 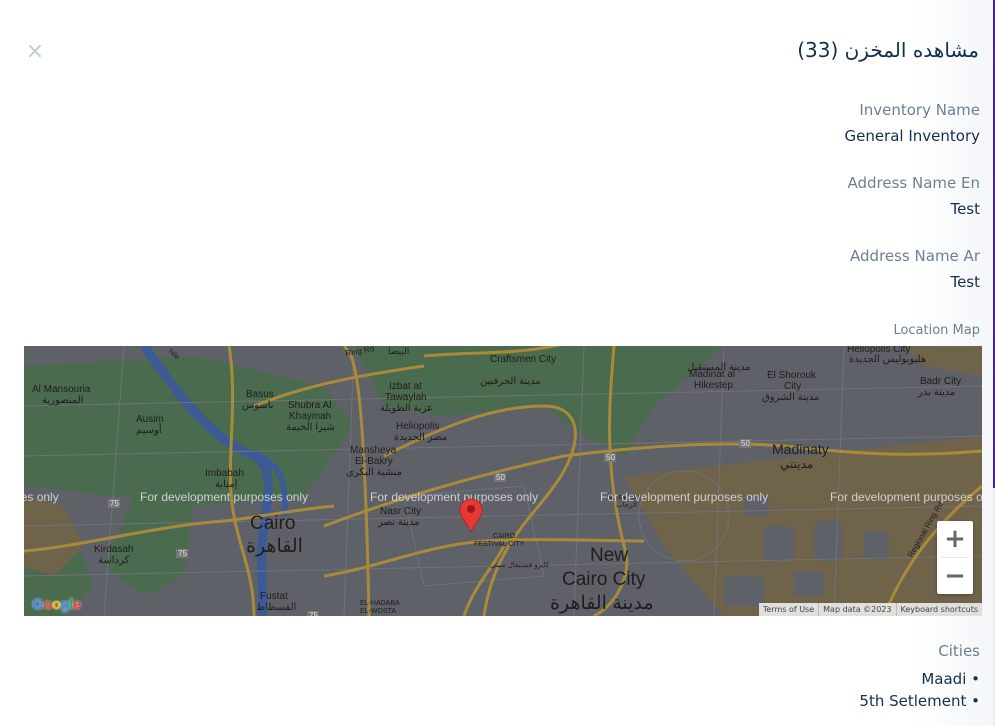 What do you see at coordinates (523, 359) in the screenshot?
I see `place-label: Craftsmen City` at bounding box center [523, 359].